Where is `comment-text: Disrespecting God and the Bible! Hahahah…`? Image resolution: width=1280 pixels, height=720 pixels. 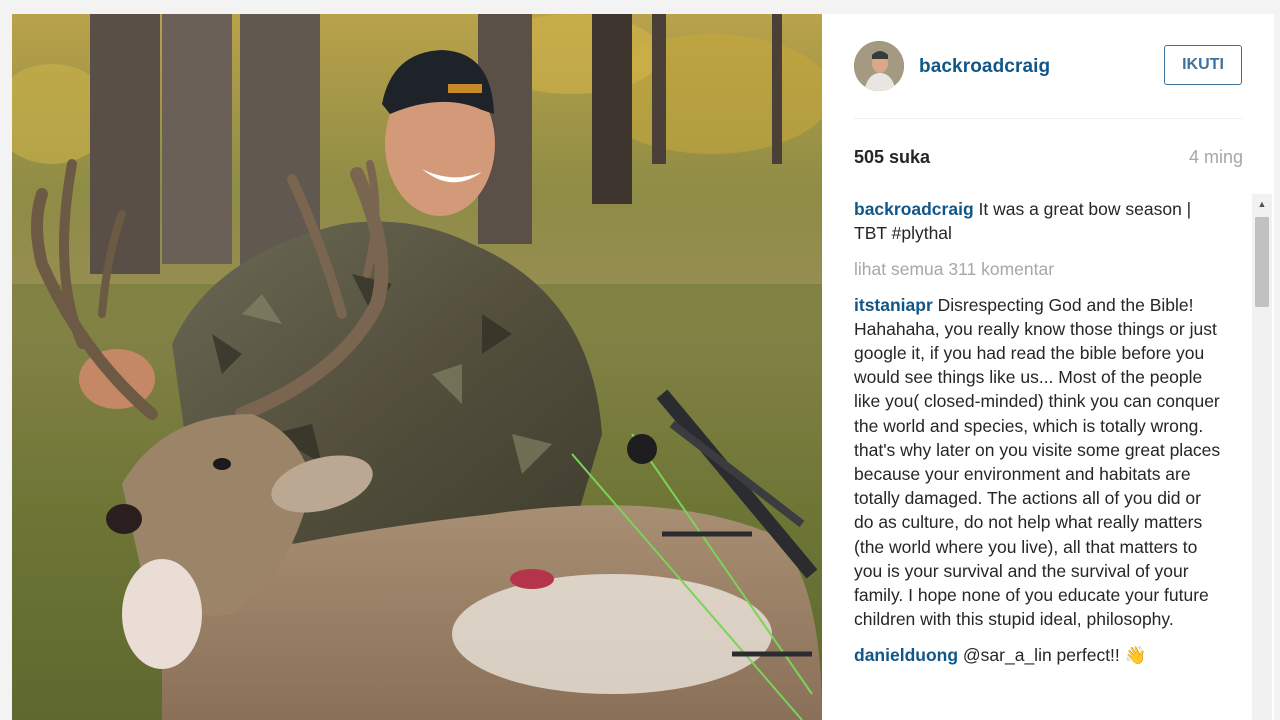
comment-text: Disrespecting God and the Bible! Hahahah… is located at coordinates (1037, 462).